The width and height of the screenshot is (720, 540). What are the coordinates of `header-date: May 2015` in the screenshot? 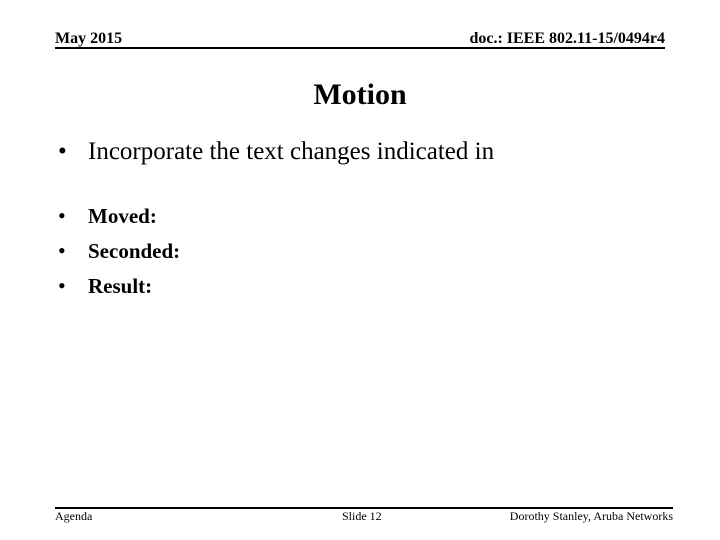 It's located at (89, 38).